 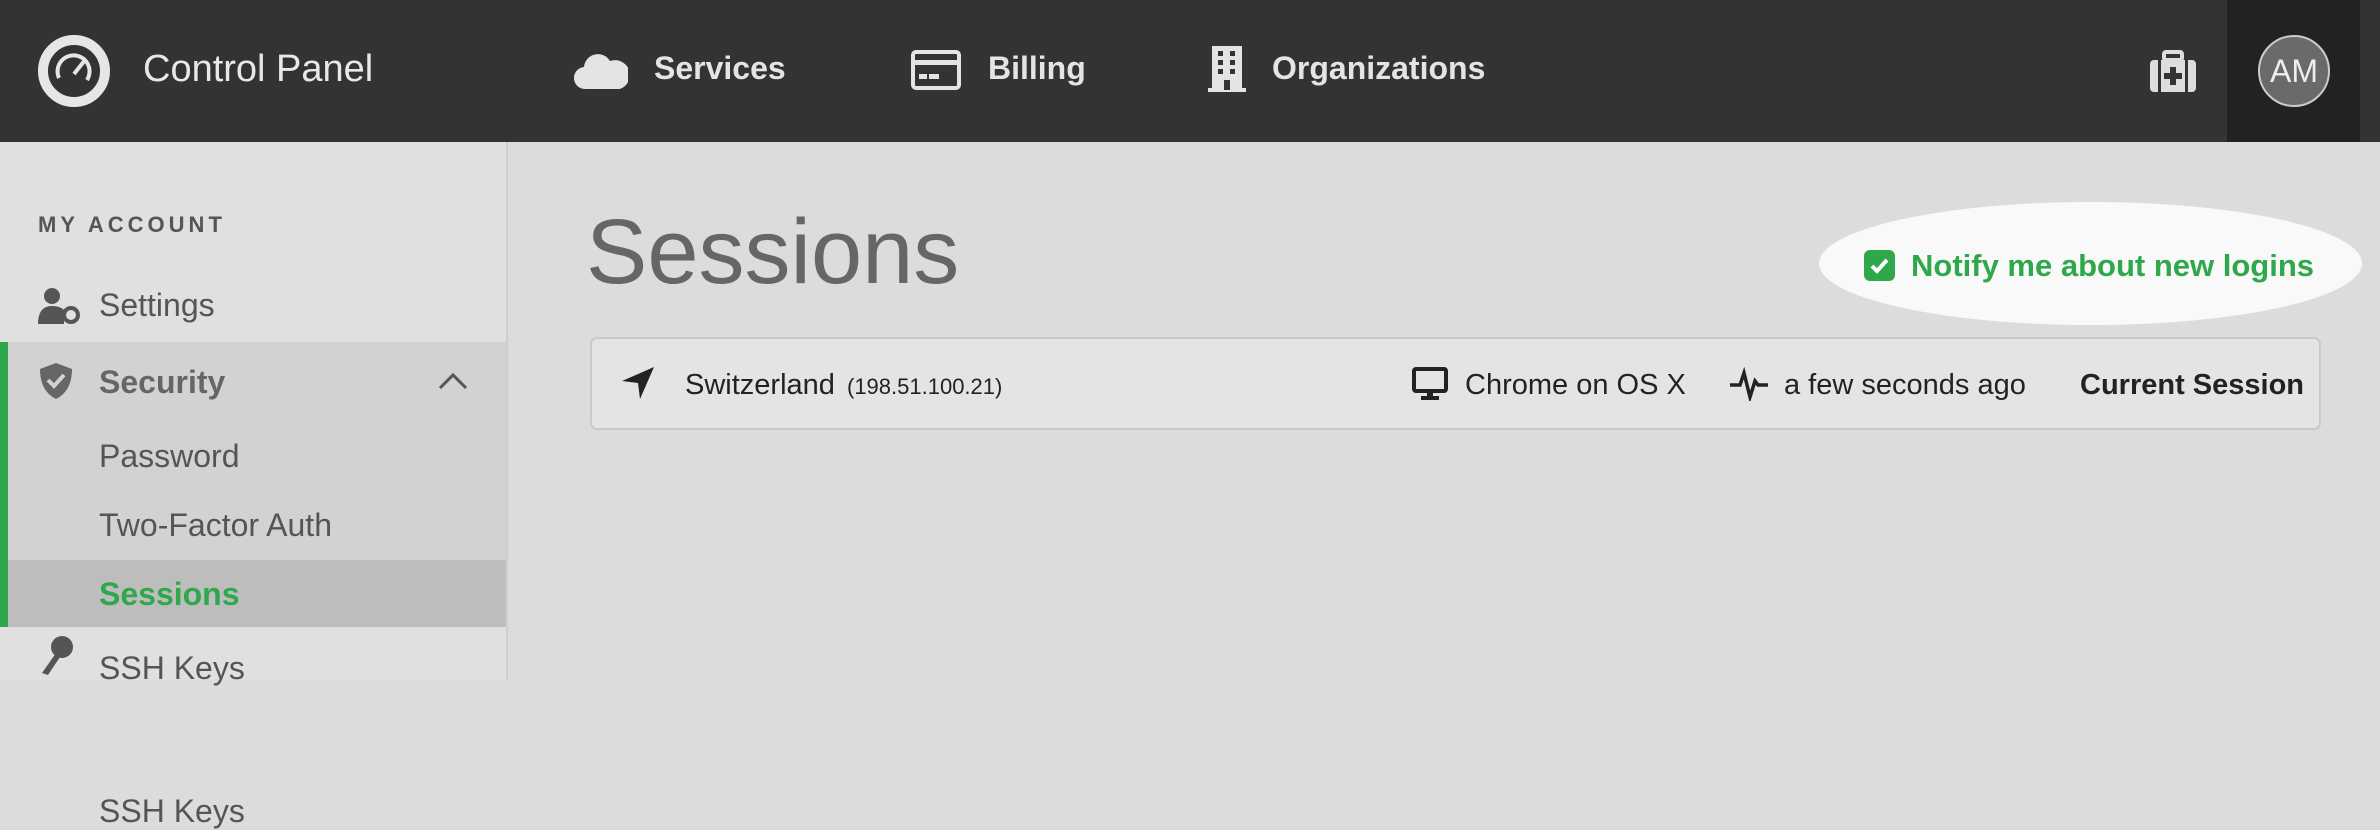 What do you see at coordinates (258, 69) in the screenshot?
I see `app-title: Control Panel` at bounding box center [258, 69].